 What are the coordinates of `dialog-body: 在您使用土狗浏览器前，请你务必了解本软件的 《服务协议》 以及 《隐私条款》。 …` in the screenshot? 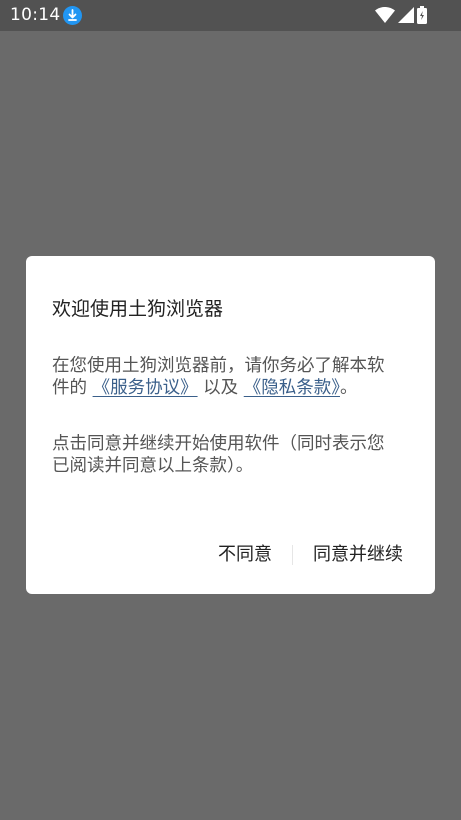 It's located at (224, 416).